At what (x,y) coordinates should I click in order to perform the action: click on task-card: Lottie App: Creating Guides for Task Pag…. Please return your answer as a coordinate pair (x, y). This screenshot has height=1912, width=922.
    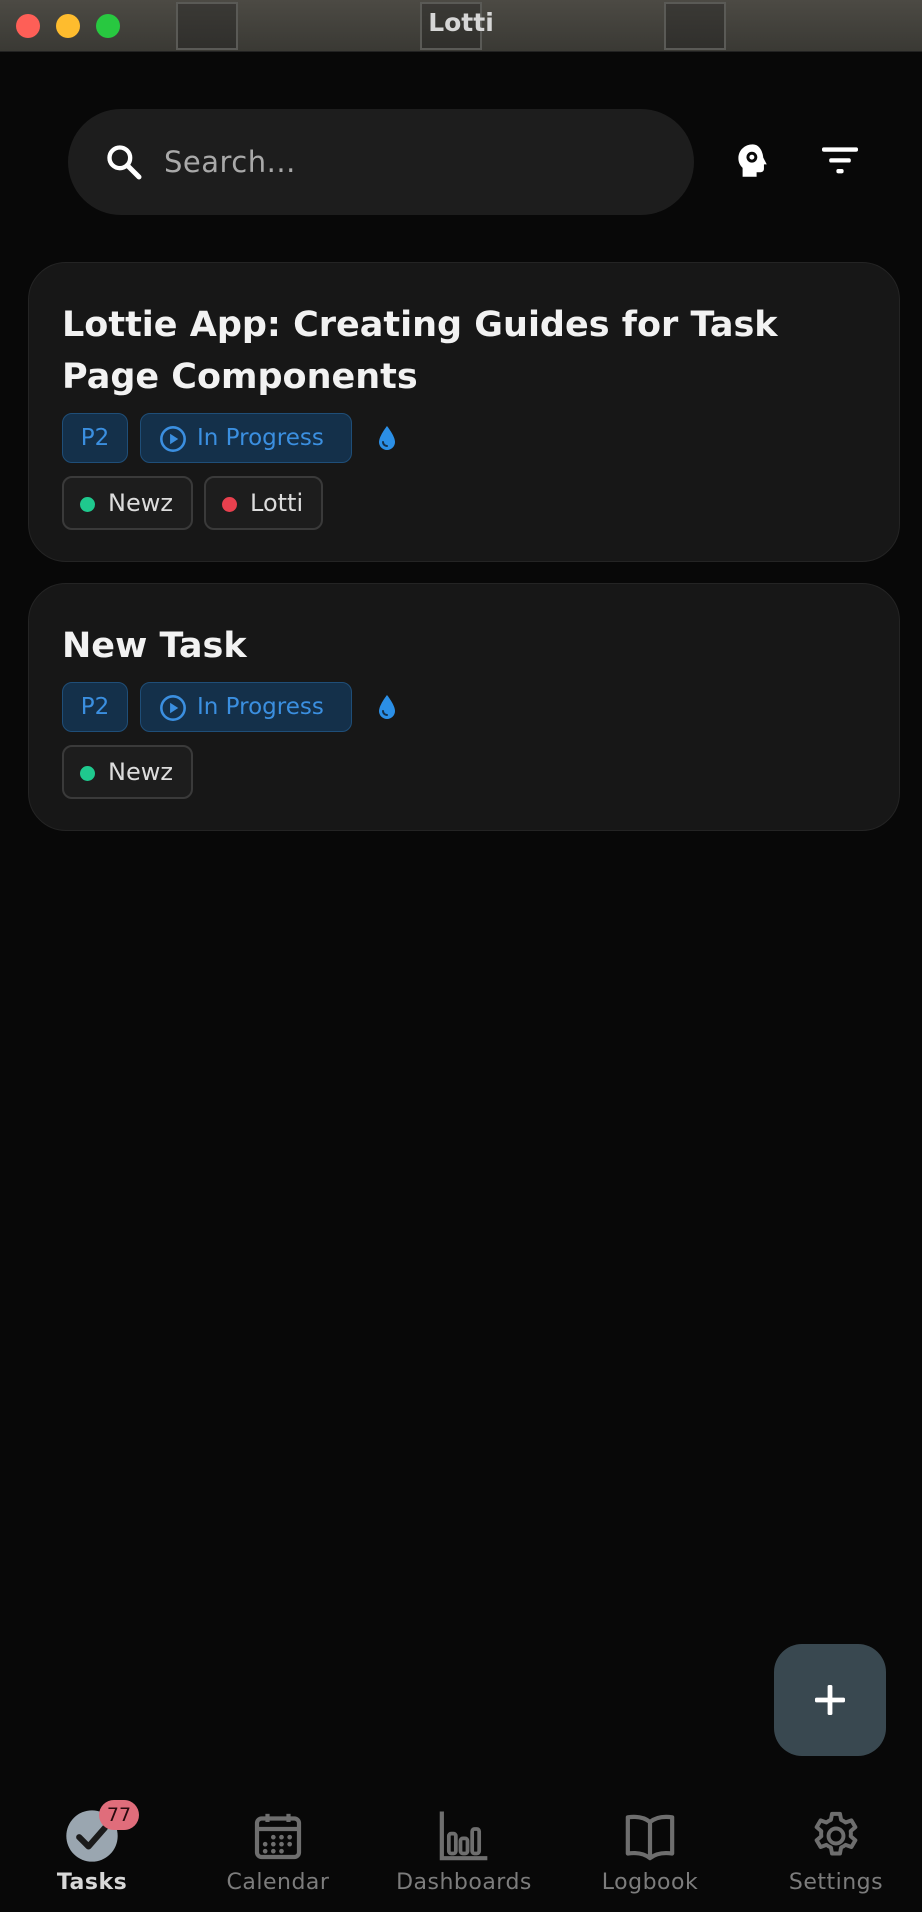
    Looking at the image, I should click on (464, 412).